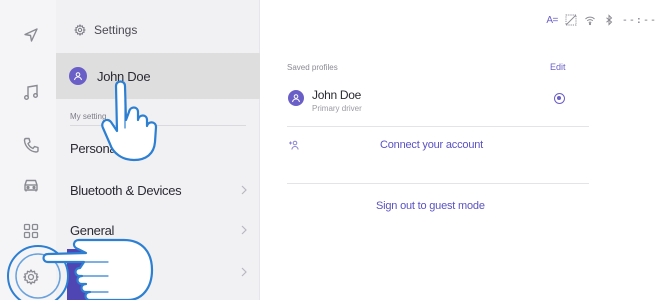 The height and width of the screenshot is (300, 665). I want to click on profile-selected-radio, so click(559, 98).